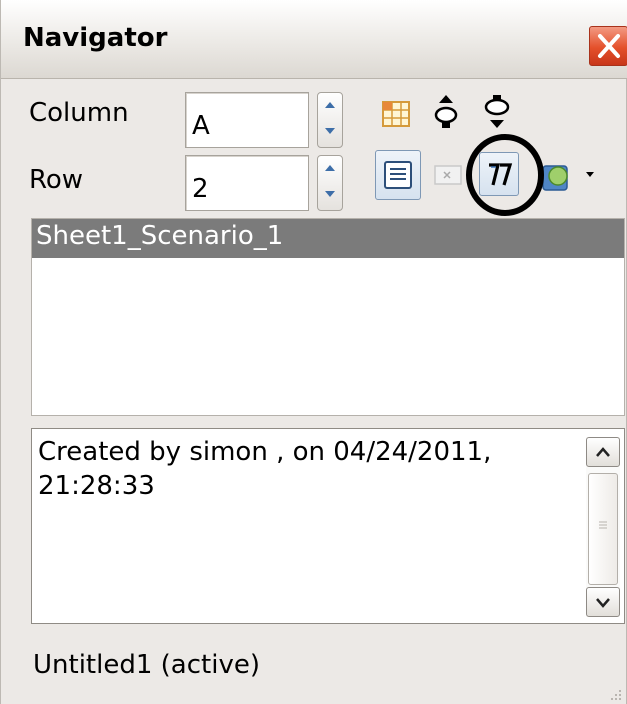 This screenshot has height=704, width=627. What do you see at coordinates (497, 112) in the screenshot?
I see `end-icon` at bounding box center [497, 112].